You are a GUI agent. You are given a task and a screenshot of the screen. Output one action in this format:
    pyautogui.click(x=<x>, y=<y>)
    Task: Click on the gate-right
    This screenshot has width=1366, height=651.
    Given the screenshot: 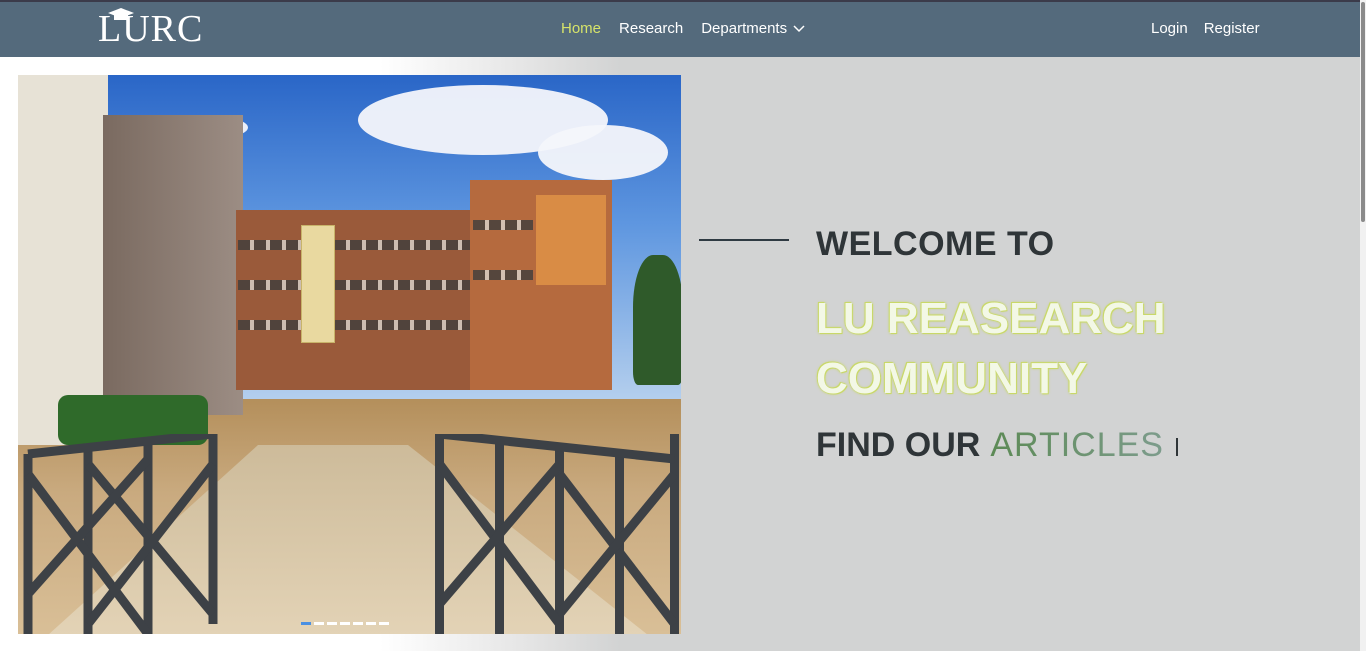 What is the action you would take?
    pyautogui.click(x=557, y=534)
    